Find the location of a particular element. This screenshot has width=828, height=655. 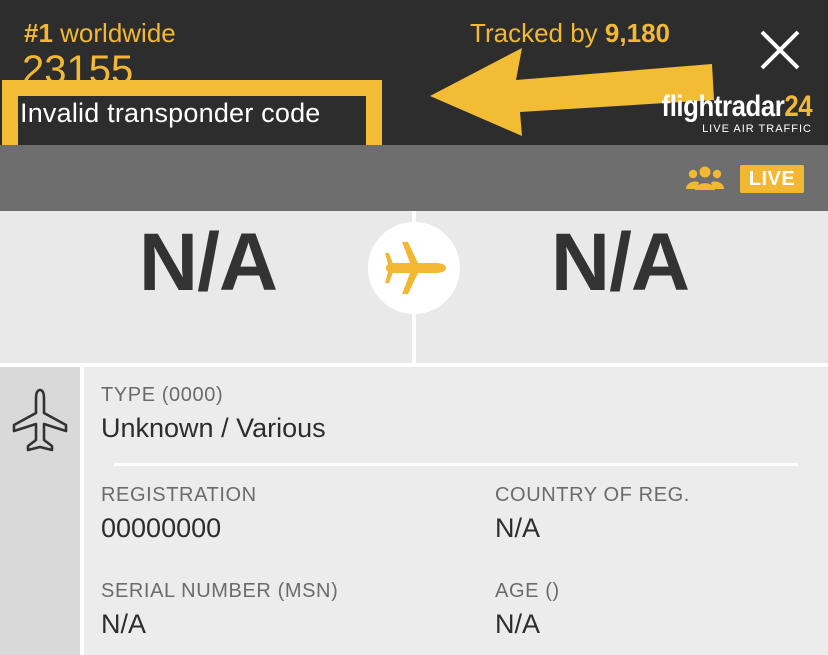

tracked-label: Tracked by is located at coordinates (537, 33).